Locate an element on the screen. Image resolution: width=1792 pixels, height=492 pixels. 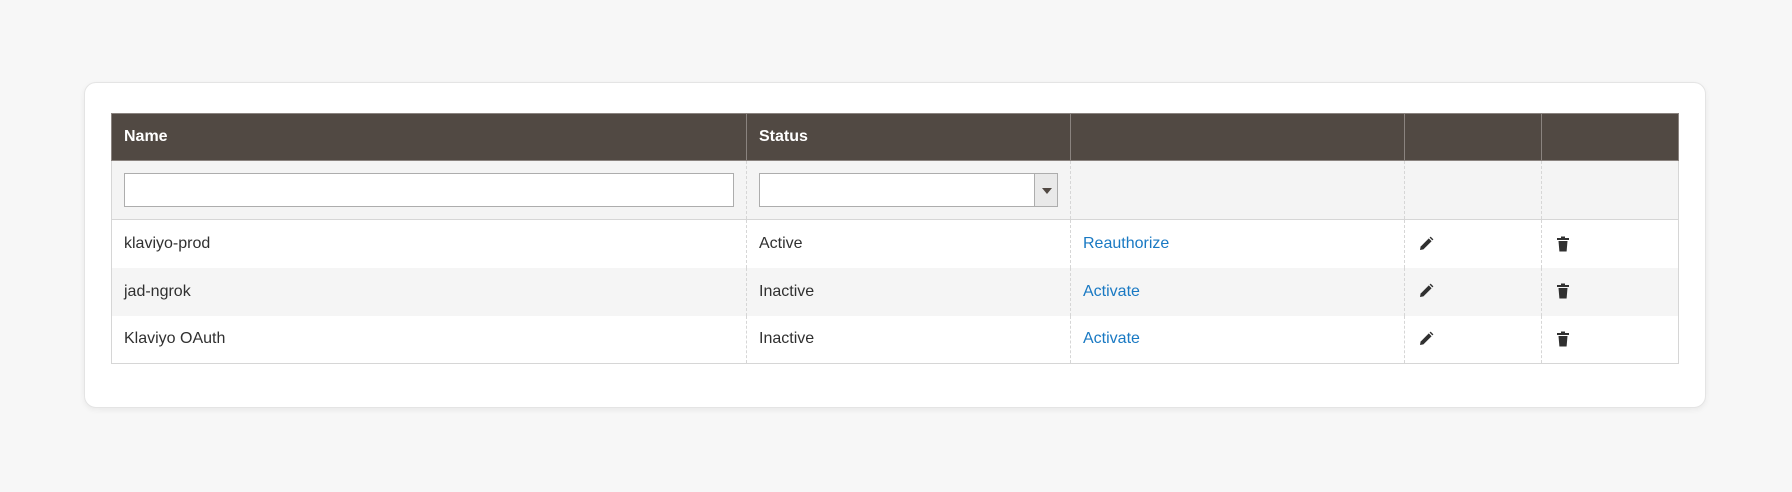
row-name: Klaviyo OAuth is located at coordinates (429, 339).